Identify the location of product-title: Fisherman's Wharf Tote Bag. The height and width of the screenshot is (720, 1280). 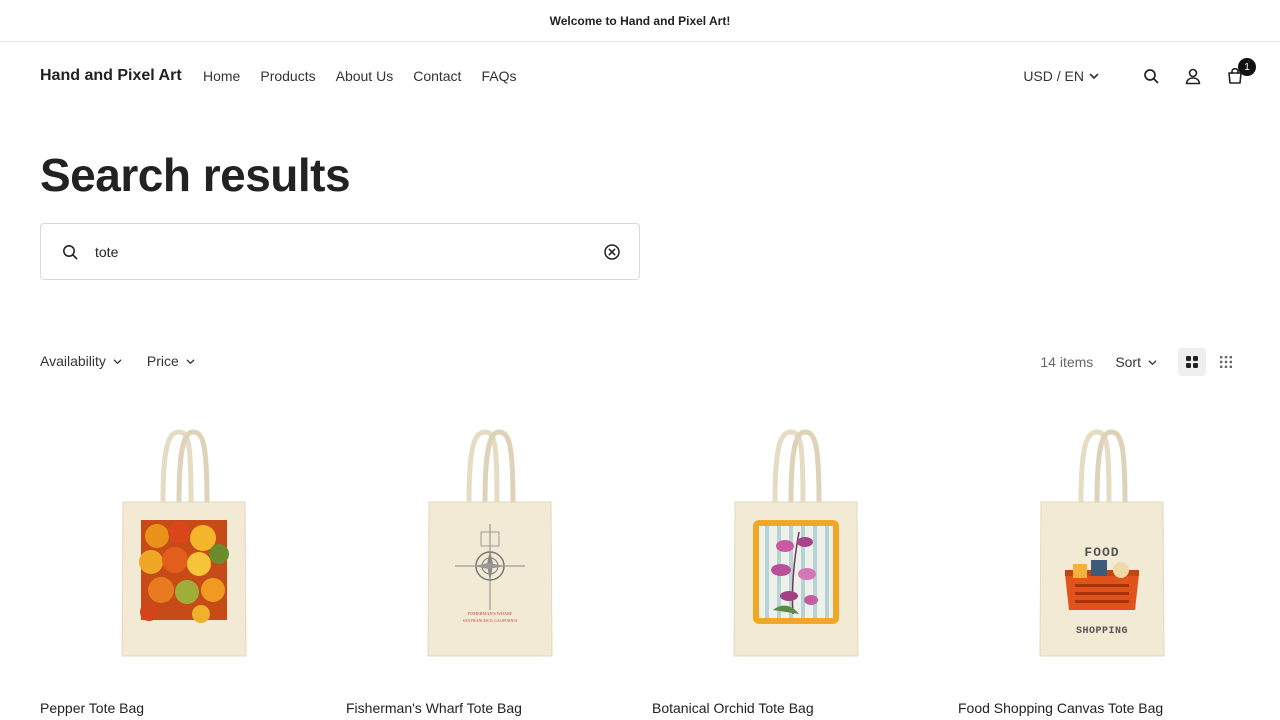
(487, 708).